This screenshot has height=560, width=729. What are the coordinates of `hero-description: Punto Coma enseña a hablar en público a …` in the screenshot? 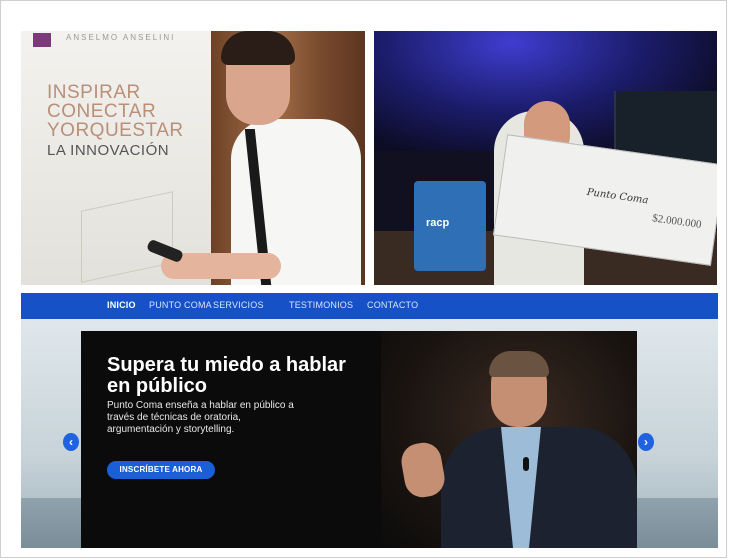 It's located at (200, 417).